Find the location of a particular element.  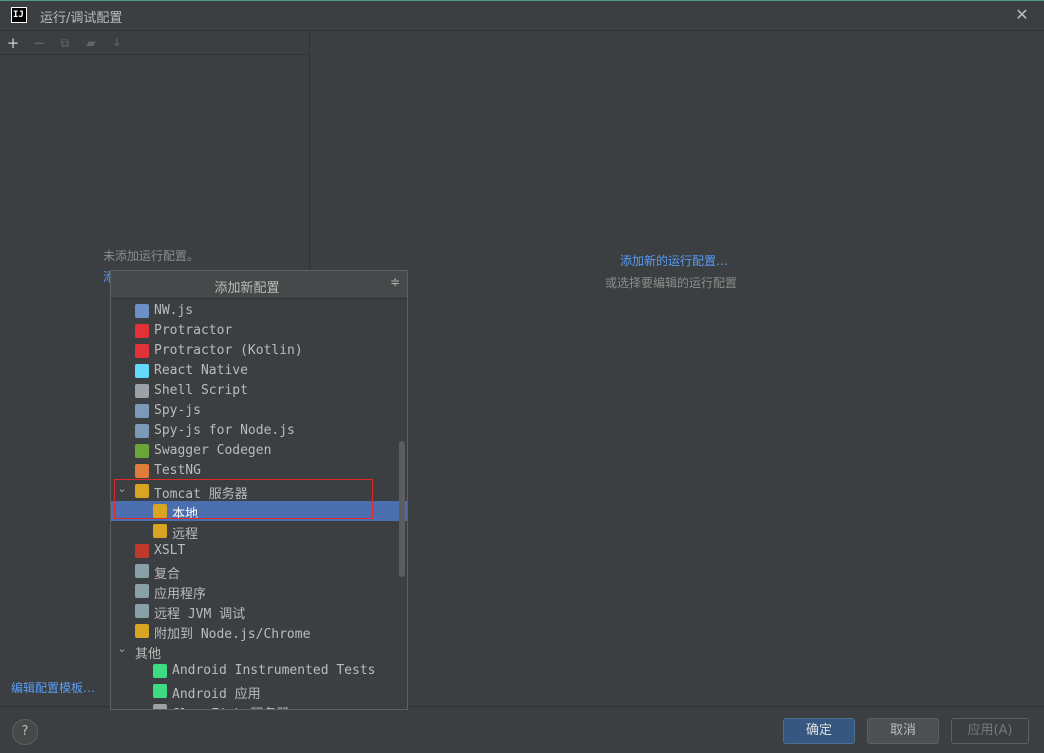

list-item-label: Protractor (Kotlin) is located at coordinates (228, 350).